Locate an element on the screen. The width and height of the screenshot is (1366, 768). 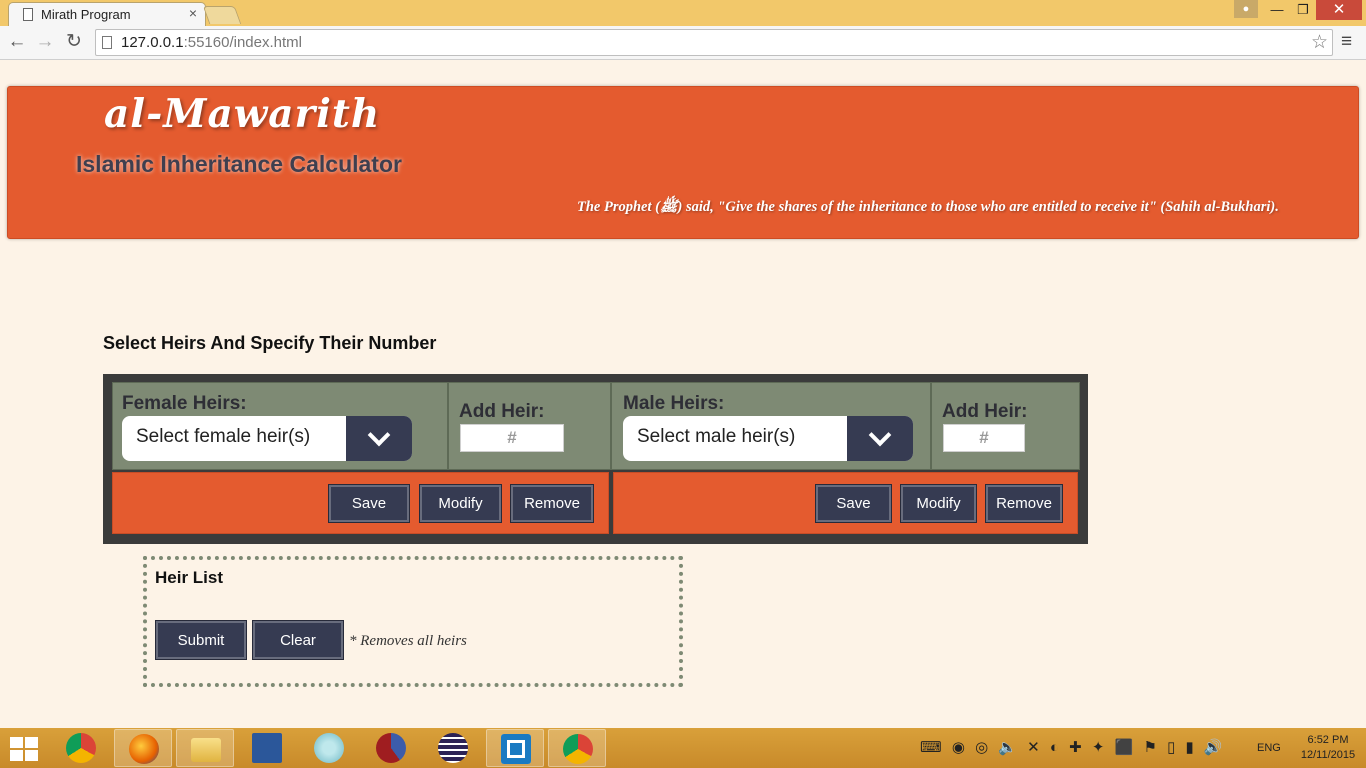
system-tray-icons: ⌨ ◉ ◎ 🔈 ✕ ◐ ✚ ✦ ⬛ ⚑ ▯ ▮ 🔊 is located at coordinates (1073, 747).